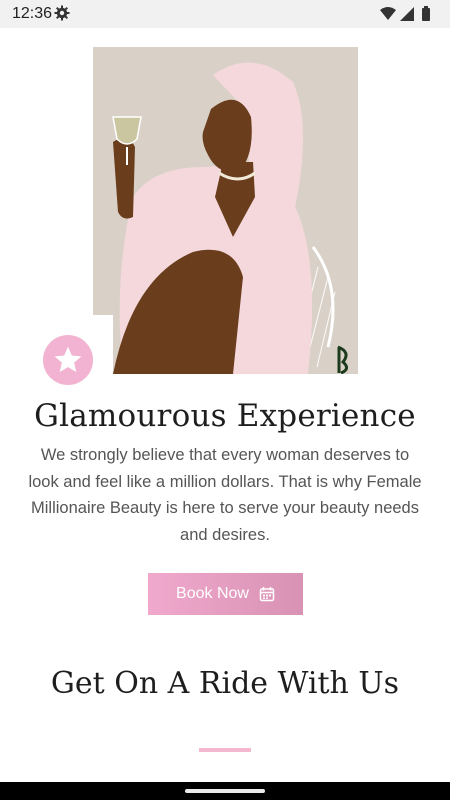 The height and width of the screenshot is (800, 450). Describe the element at coordinates (267, 594) in the screenshot. I see `calendar-icon` at that location.